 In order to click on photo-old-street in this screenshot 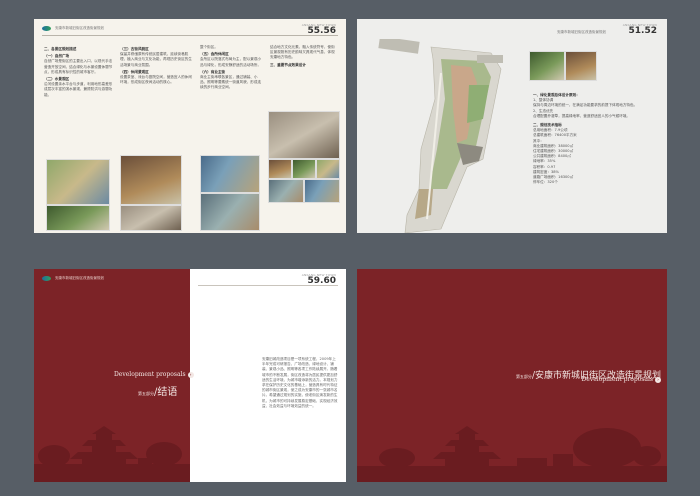, I will do `click(151, 180)`.